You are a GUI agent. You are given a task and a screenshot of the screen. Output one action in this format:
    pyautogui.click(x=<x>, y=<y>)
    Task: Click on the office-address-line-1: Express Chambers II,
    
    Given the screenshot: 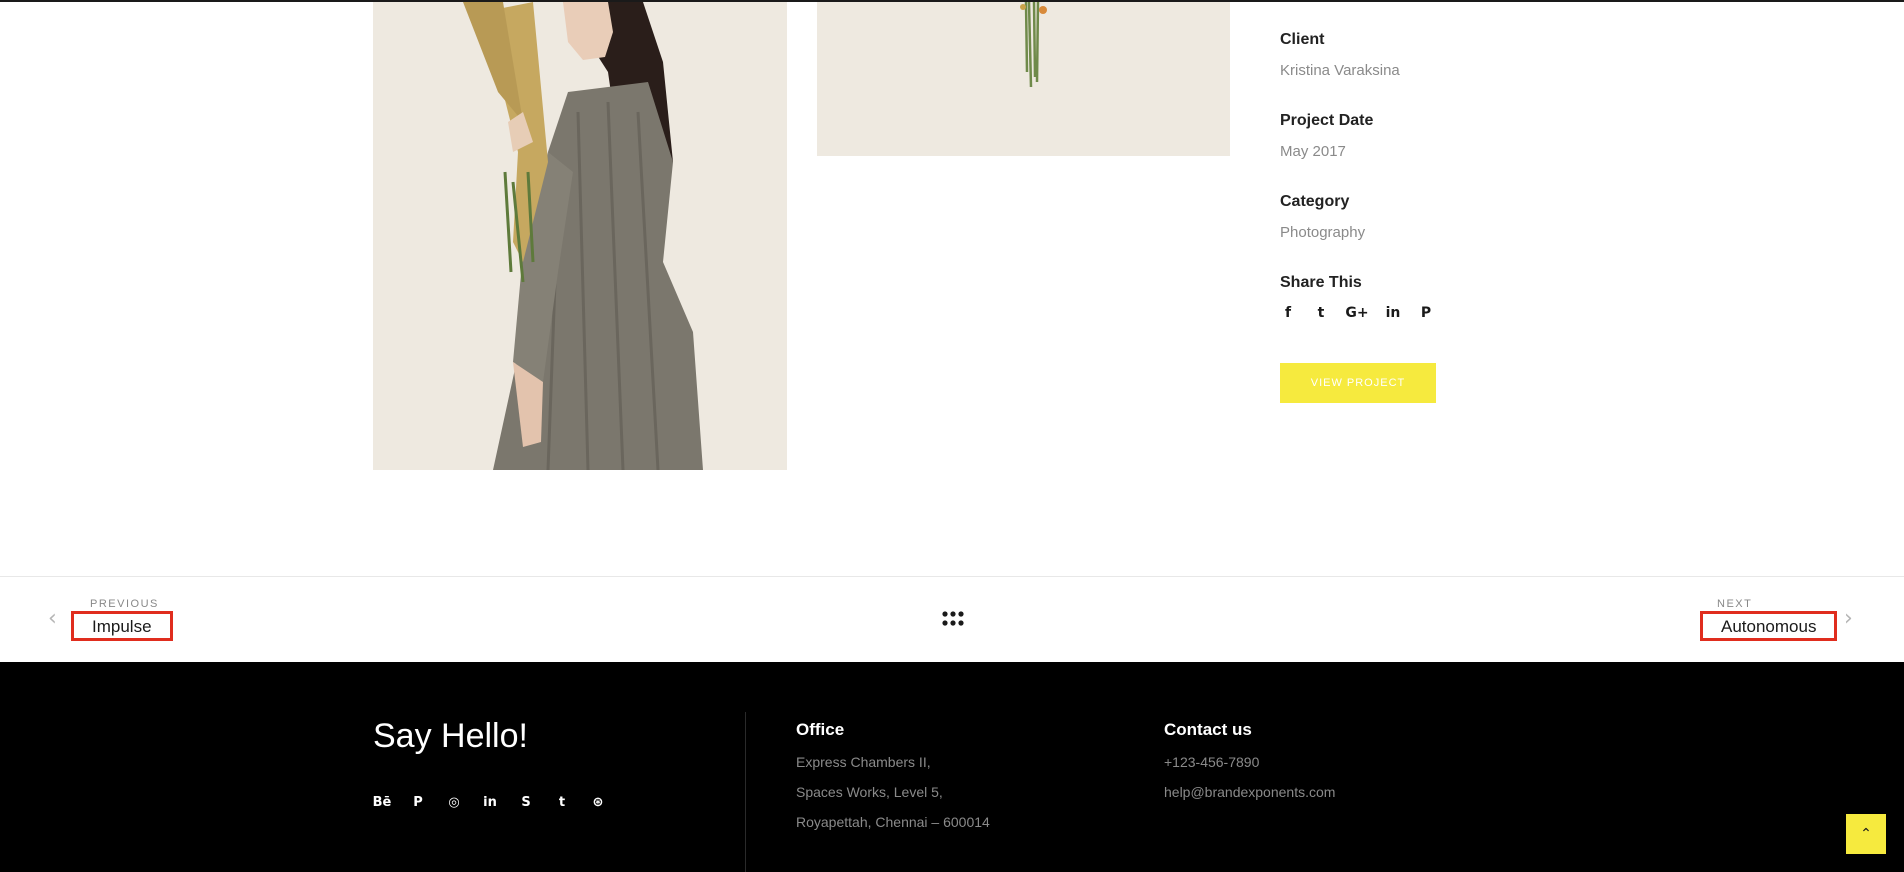 What is the action you would take?
    pyautogui.click(x=863, y=762)
    